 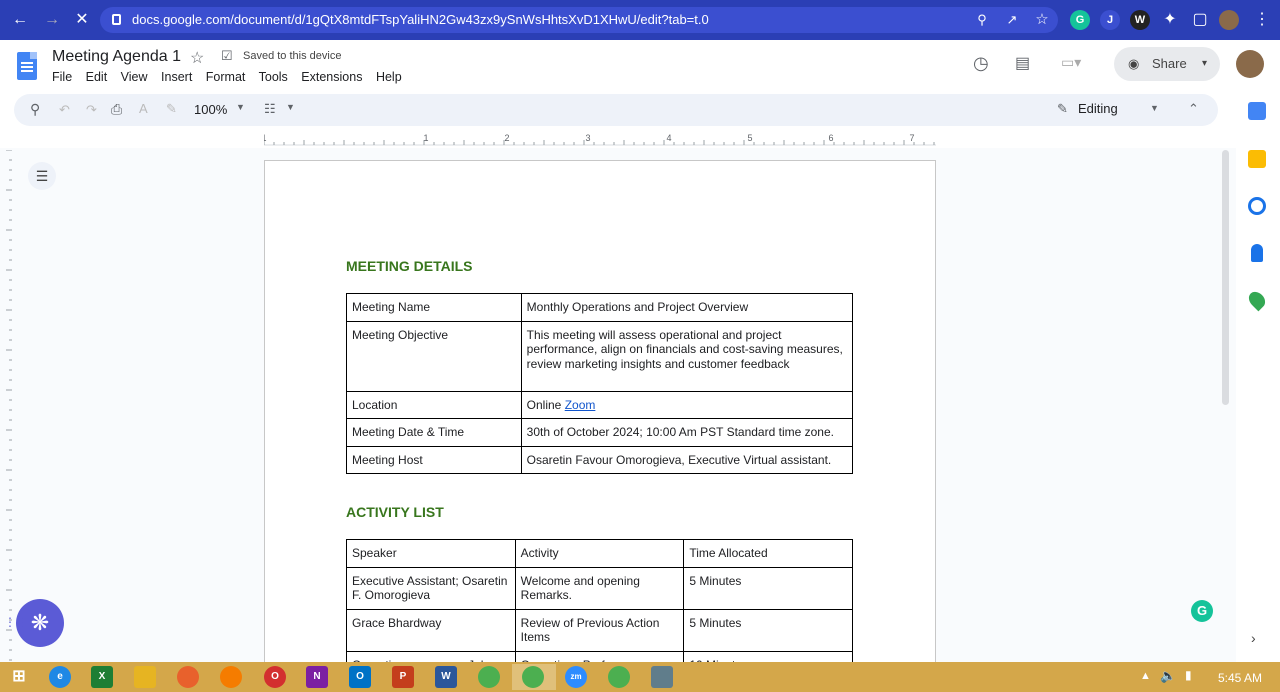 I want to click on mode-chevron-icon: ▼, so click(x=1154, y=108).